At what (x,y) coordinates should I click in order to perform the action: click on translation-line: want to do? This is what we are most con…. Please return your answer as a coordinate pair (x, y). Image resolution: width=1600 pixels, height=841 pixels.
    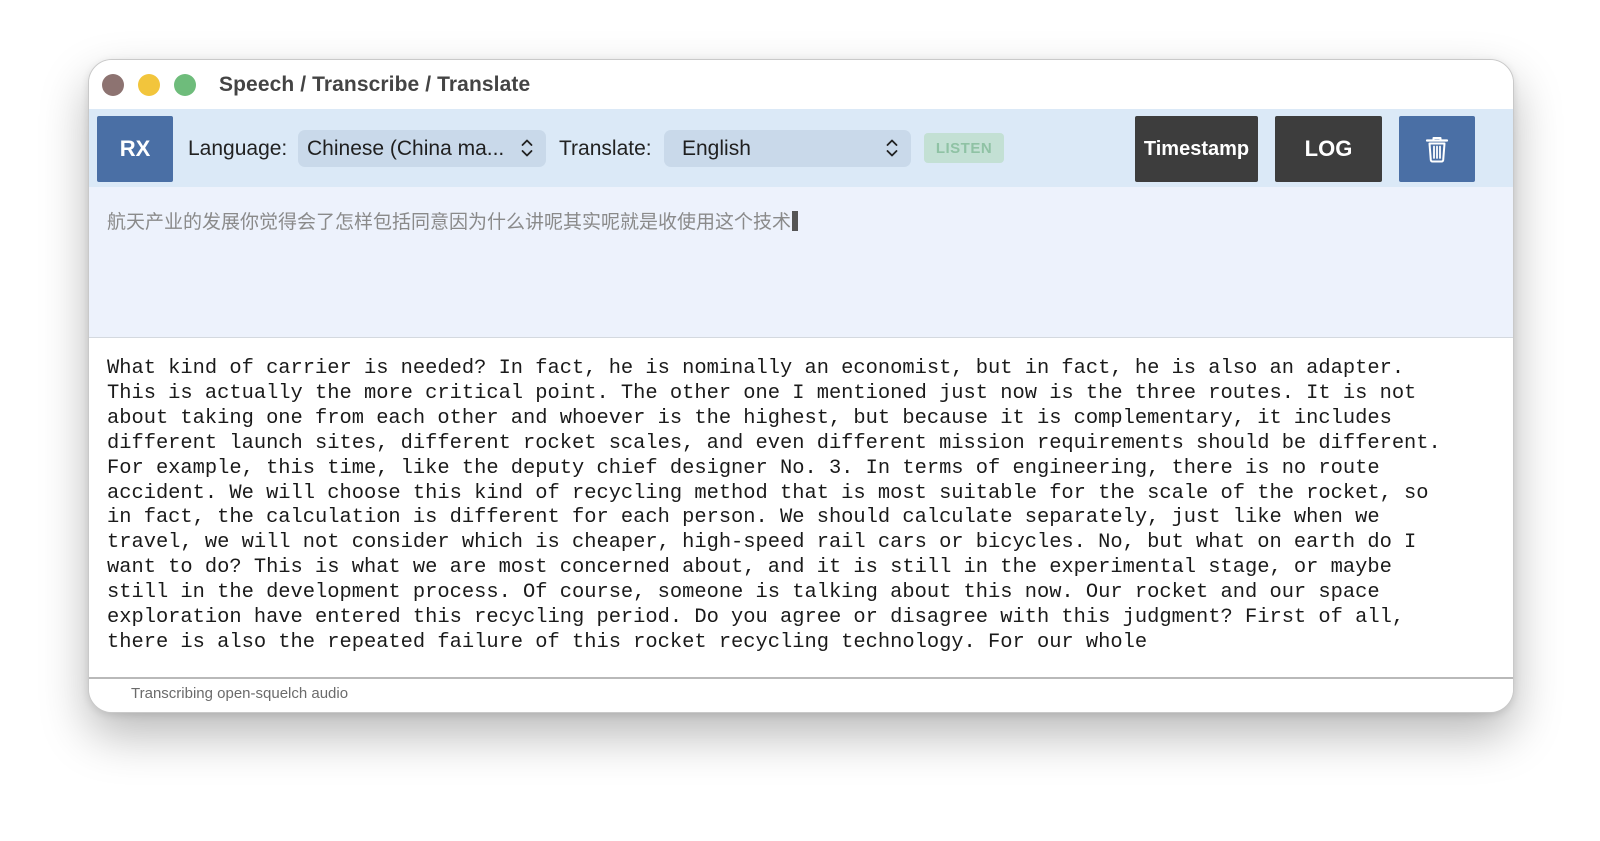
    Looking at the image, I should click on (749, 568).